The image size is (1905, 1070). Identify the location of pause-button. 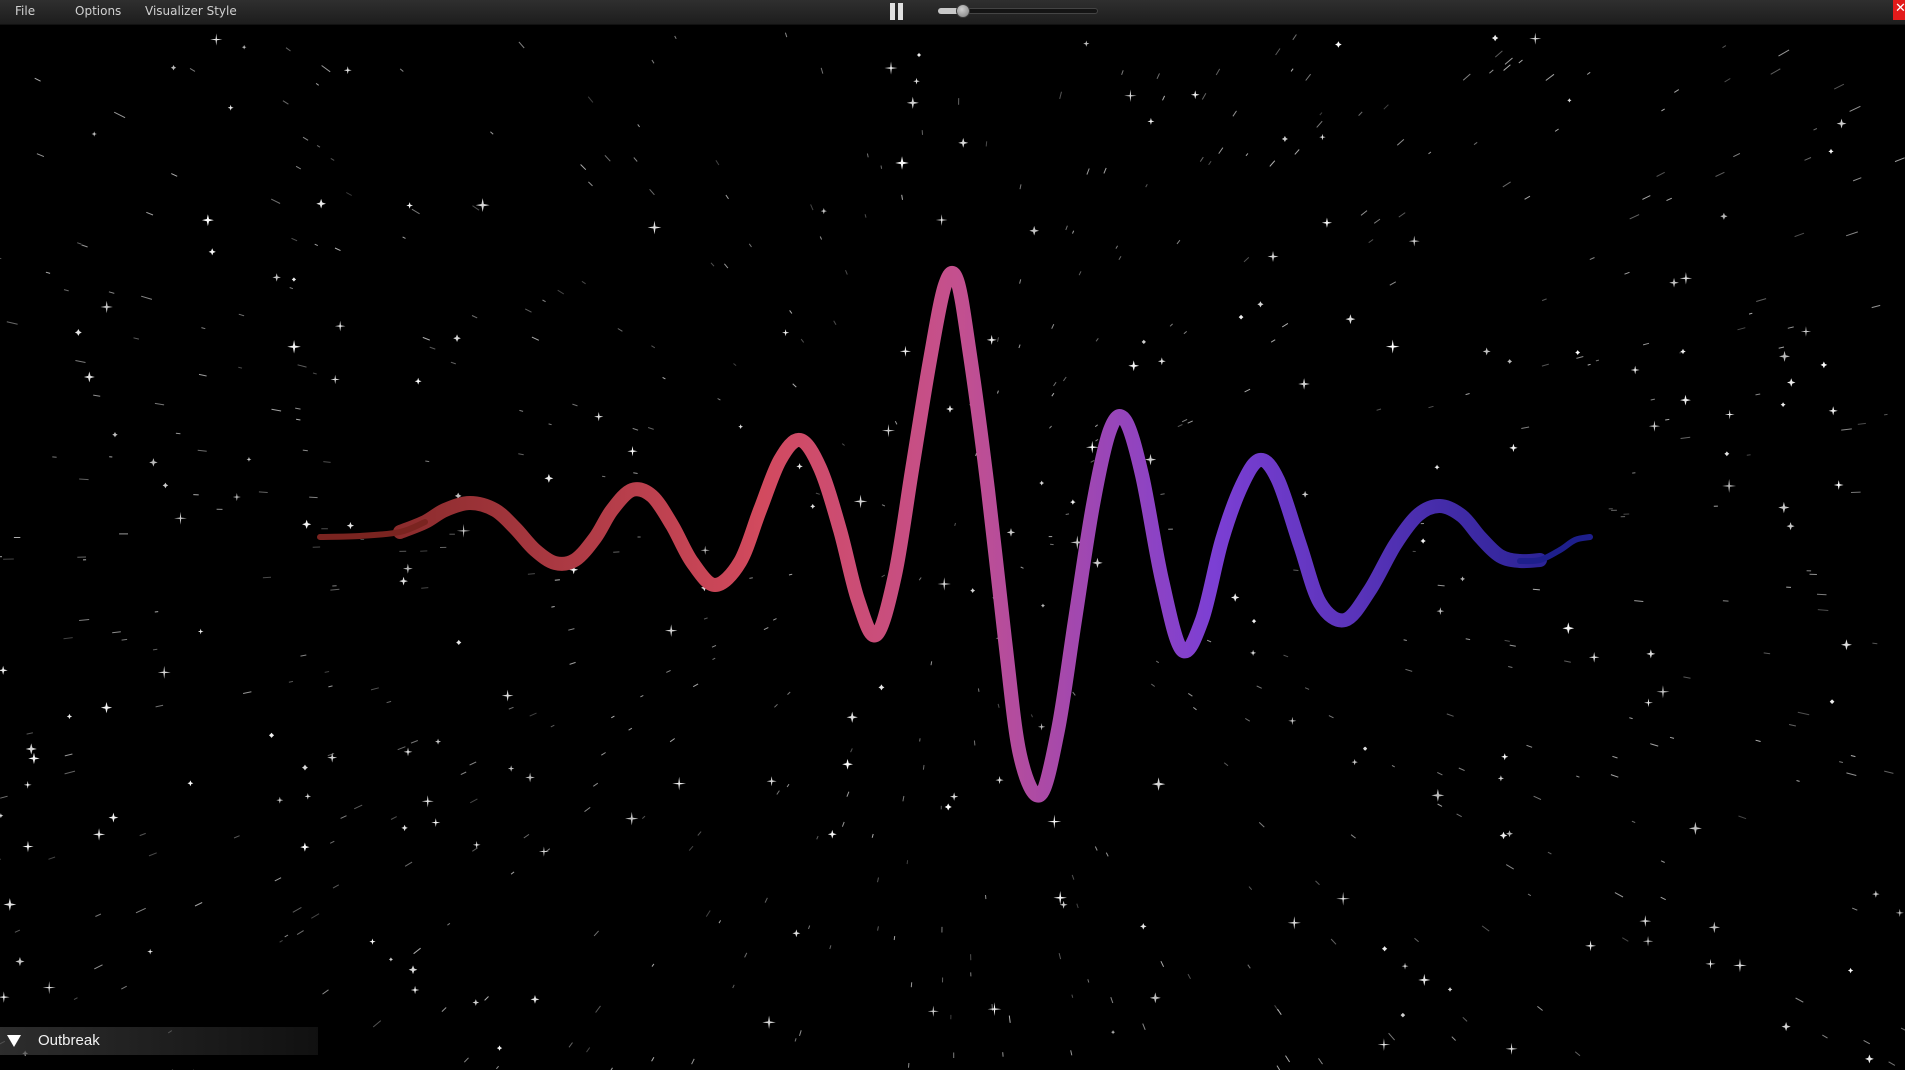
(897, 11).